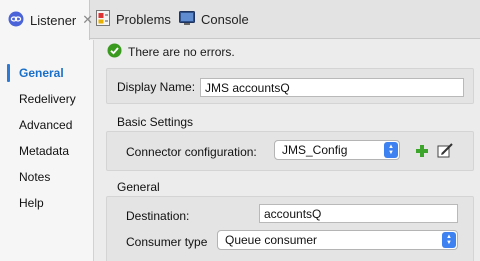 Image resolution: width=480 pixels, height=261 pixels. Describe the element at coordinates (103, 19) in the screenshot. I see `problems-icon` at that location.